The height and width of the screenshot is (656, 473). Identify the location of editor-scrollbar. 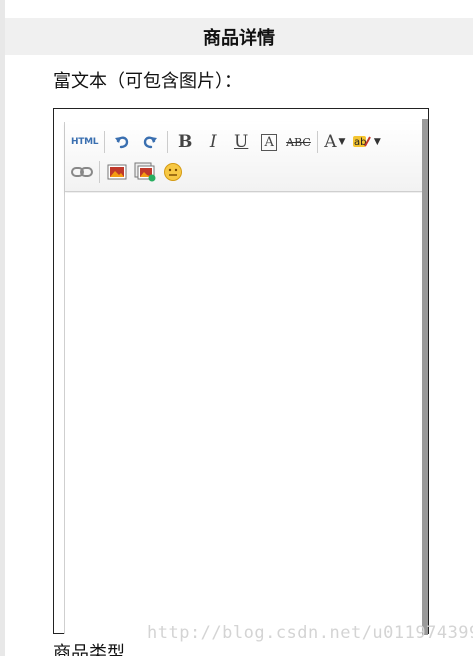
(425, 377).